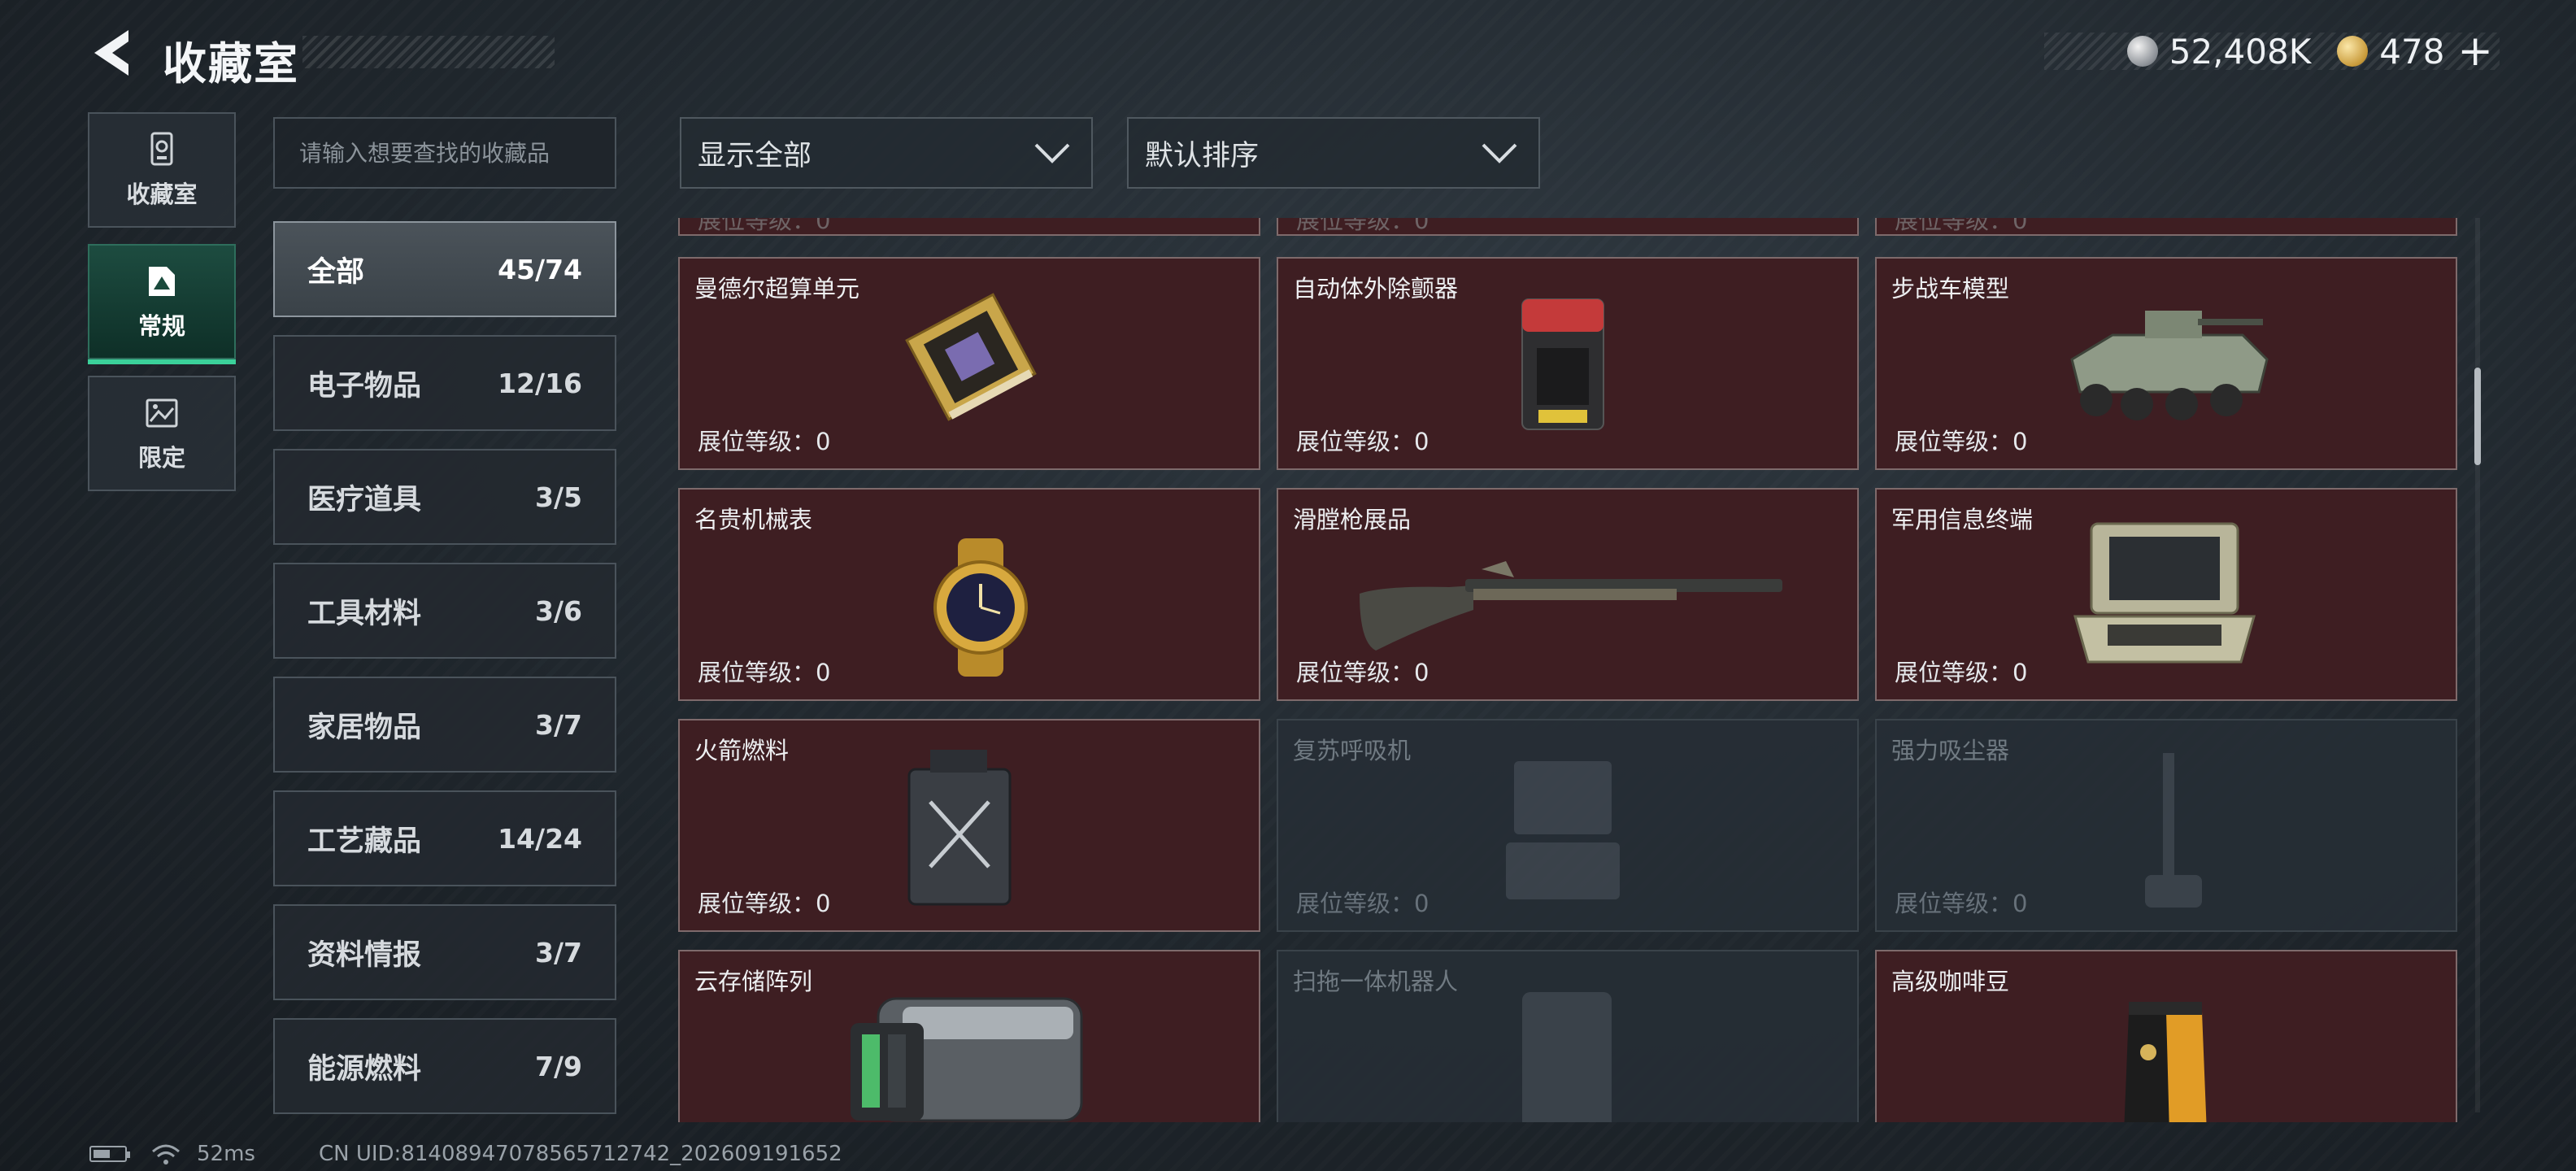  What do you see at coordinates (444, 269) in the screenshot?
I see `subcategory-all: 全部 45/74` at bounding box center [444, 269].